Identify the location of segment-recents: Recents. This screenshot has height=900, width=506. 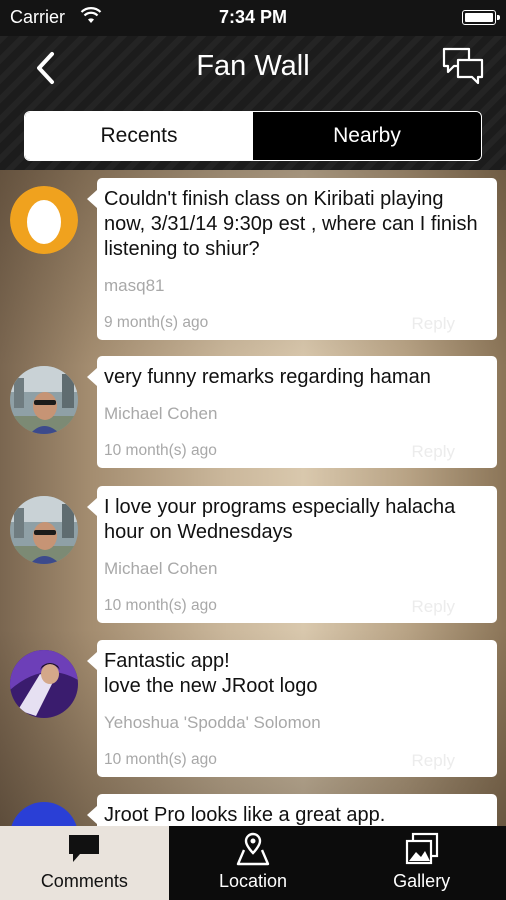
(139, 136).